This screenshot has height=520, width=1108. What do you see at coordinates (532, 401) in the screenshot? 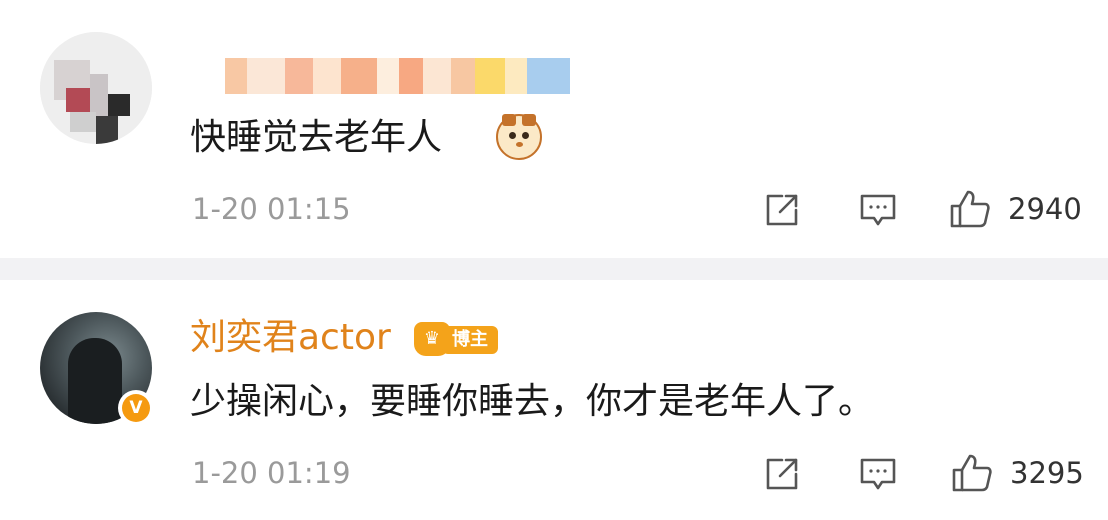
I see `comment-text: 少操闲心，要睡你睡去，你才是老年人了。` at bounding box center [532, 401].